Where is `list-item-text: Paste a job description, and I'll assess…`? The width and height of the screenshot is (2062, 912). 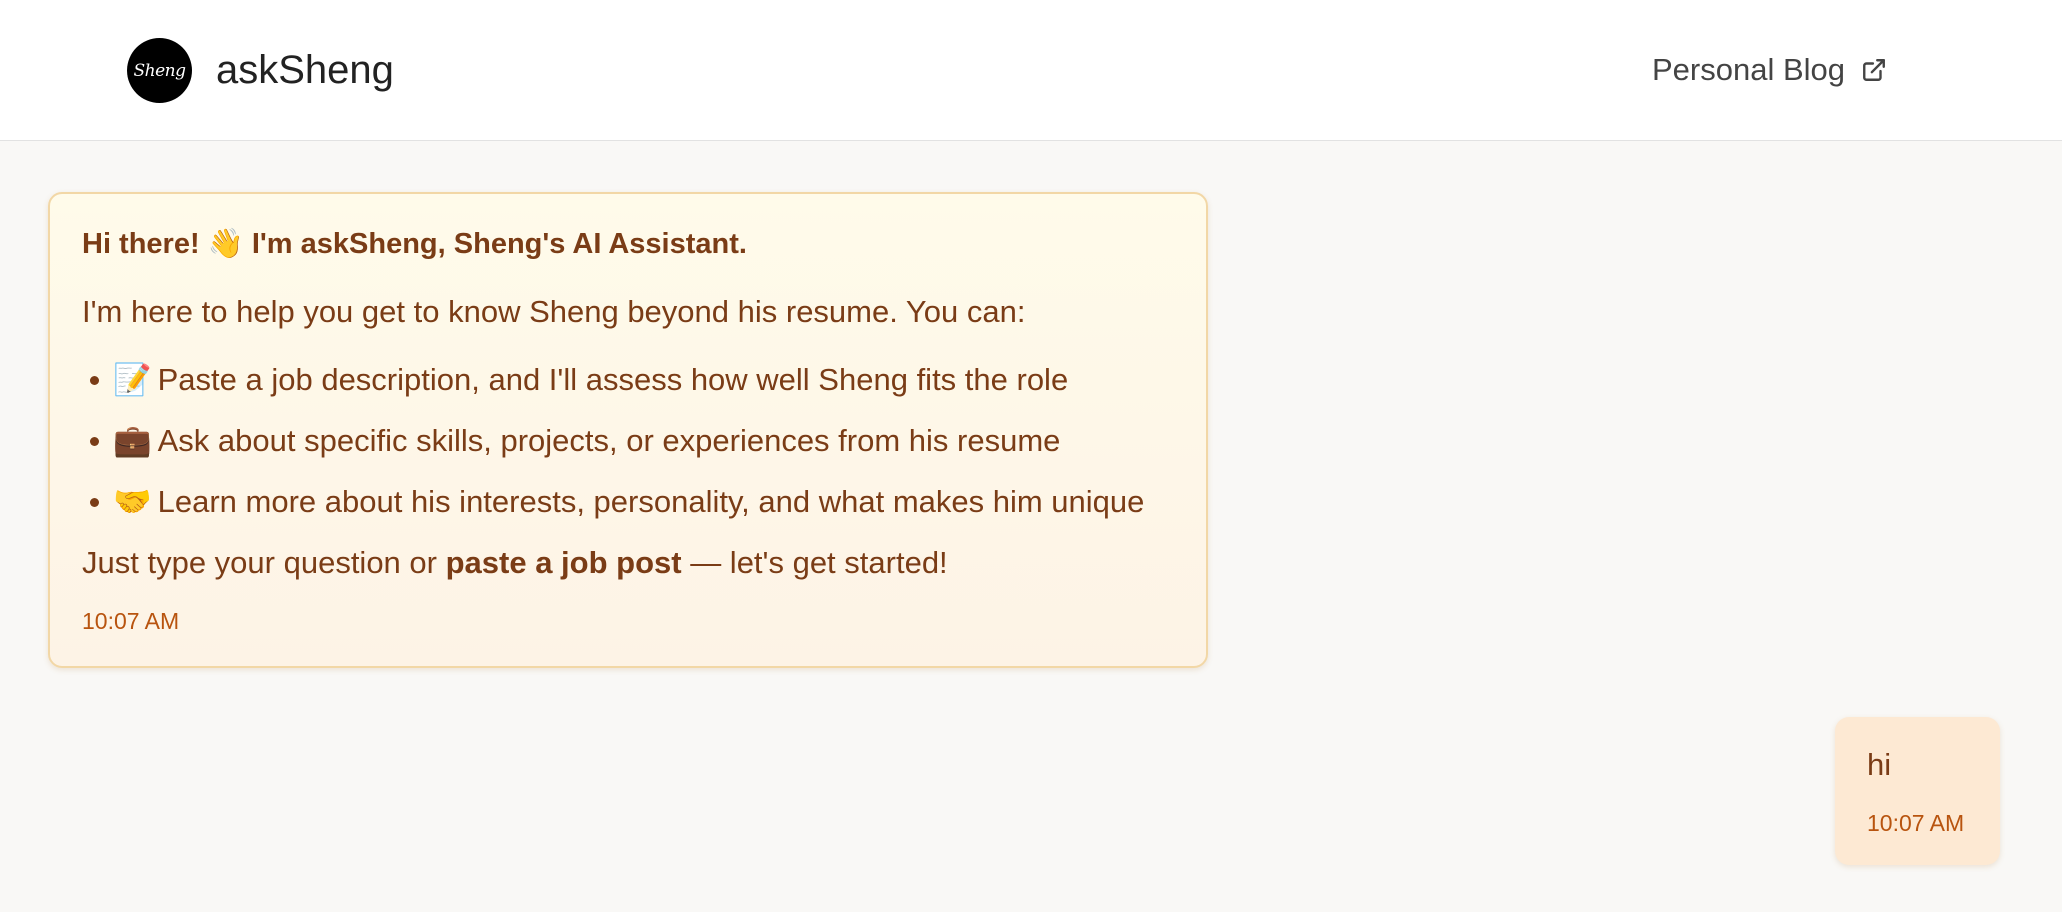 list-item-text: Paste a job description, and I'll assess… is located at coordinates (613, 379).